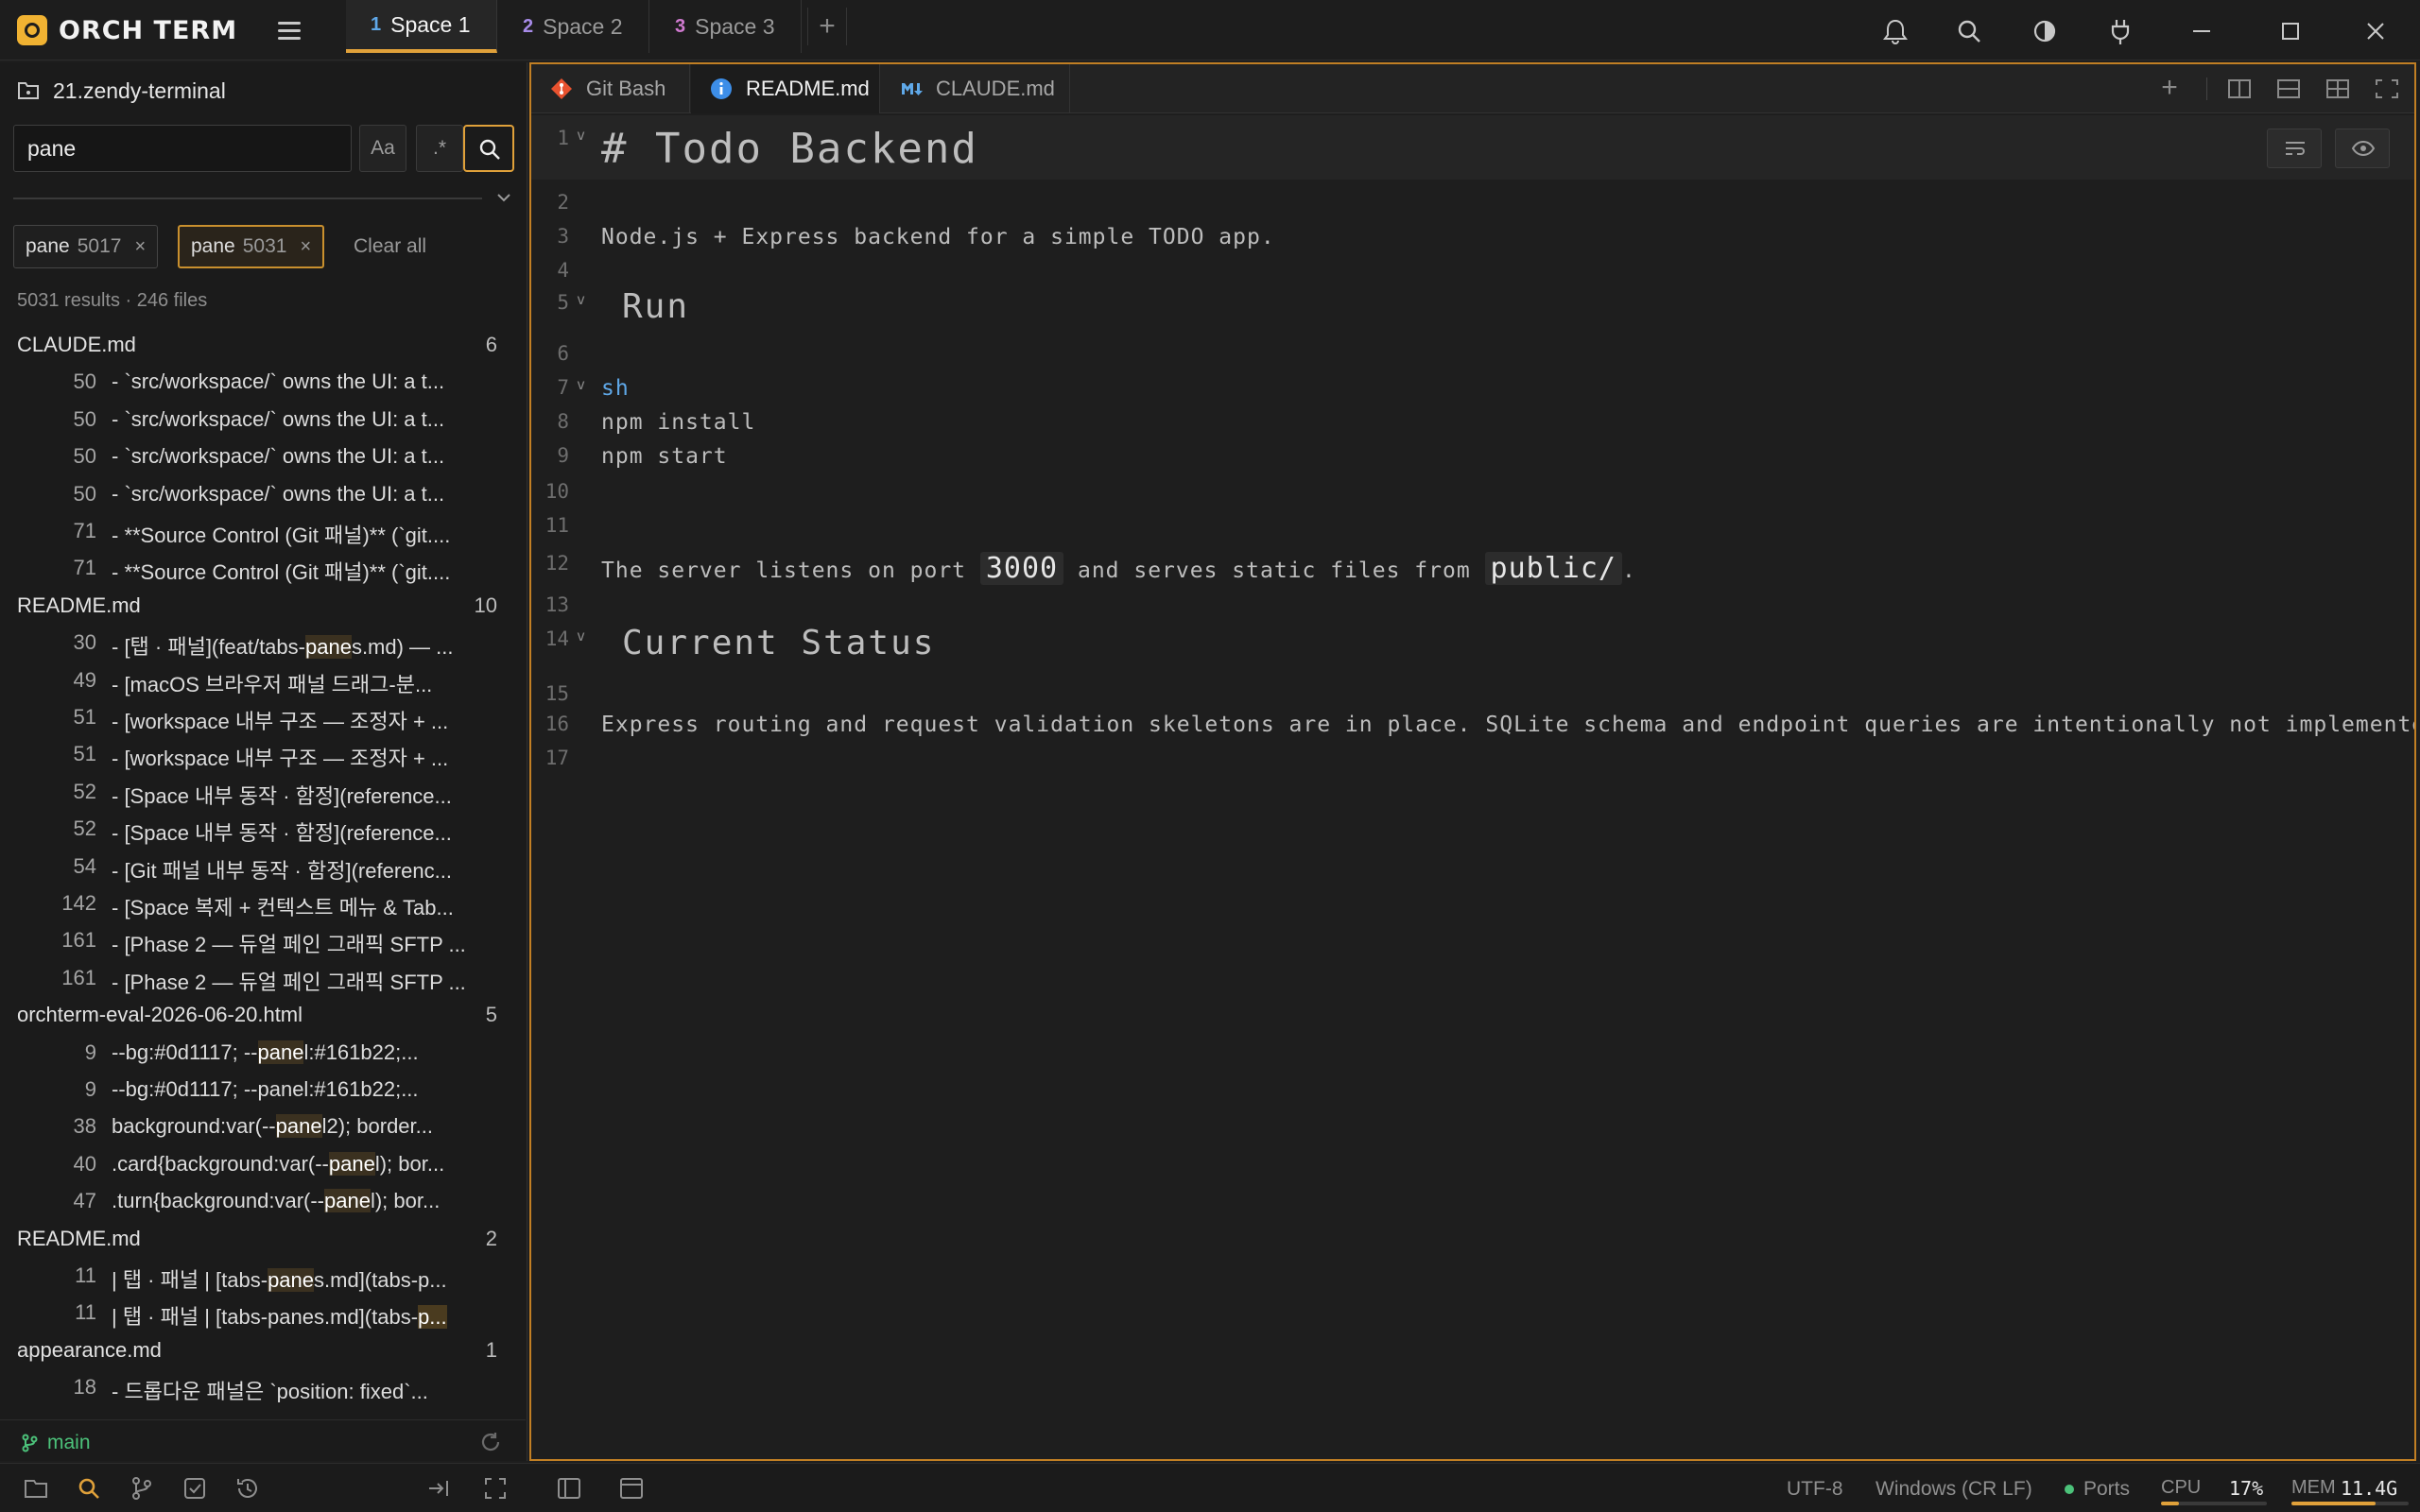 The height and width of the screenshot is (1512, 2420). I want to click on chevron-down-icon, so click(504, 197).